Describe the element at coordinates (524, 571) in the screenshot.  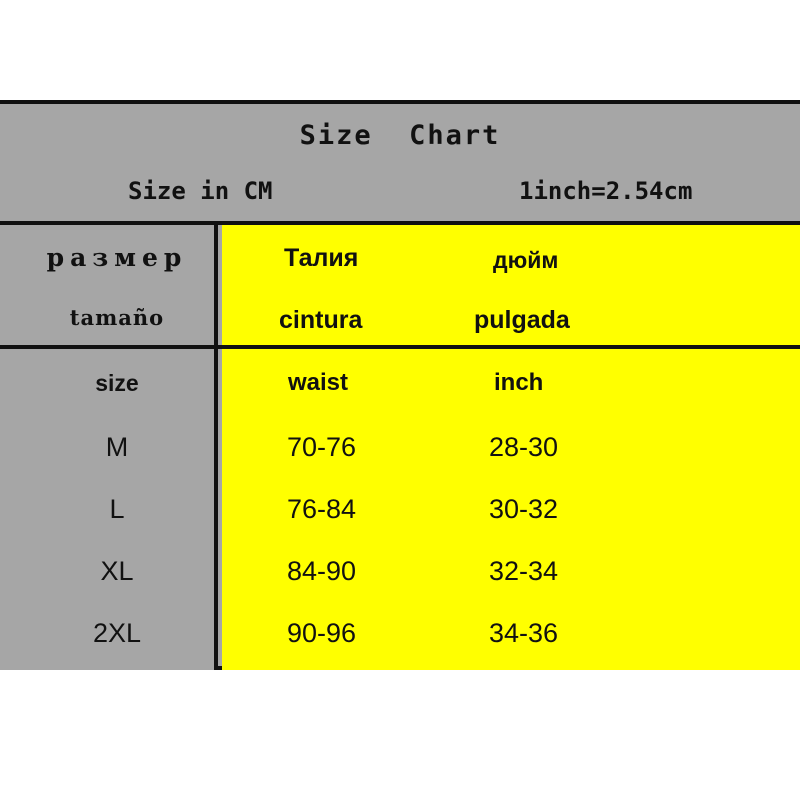
I see `table-row: 32-34` at that location.